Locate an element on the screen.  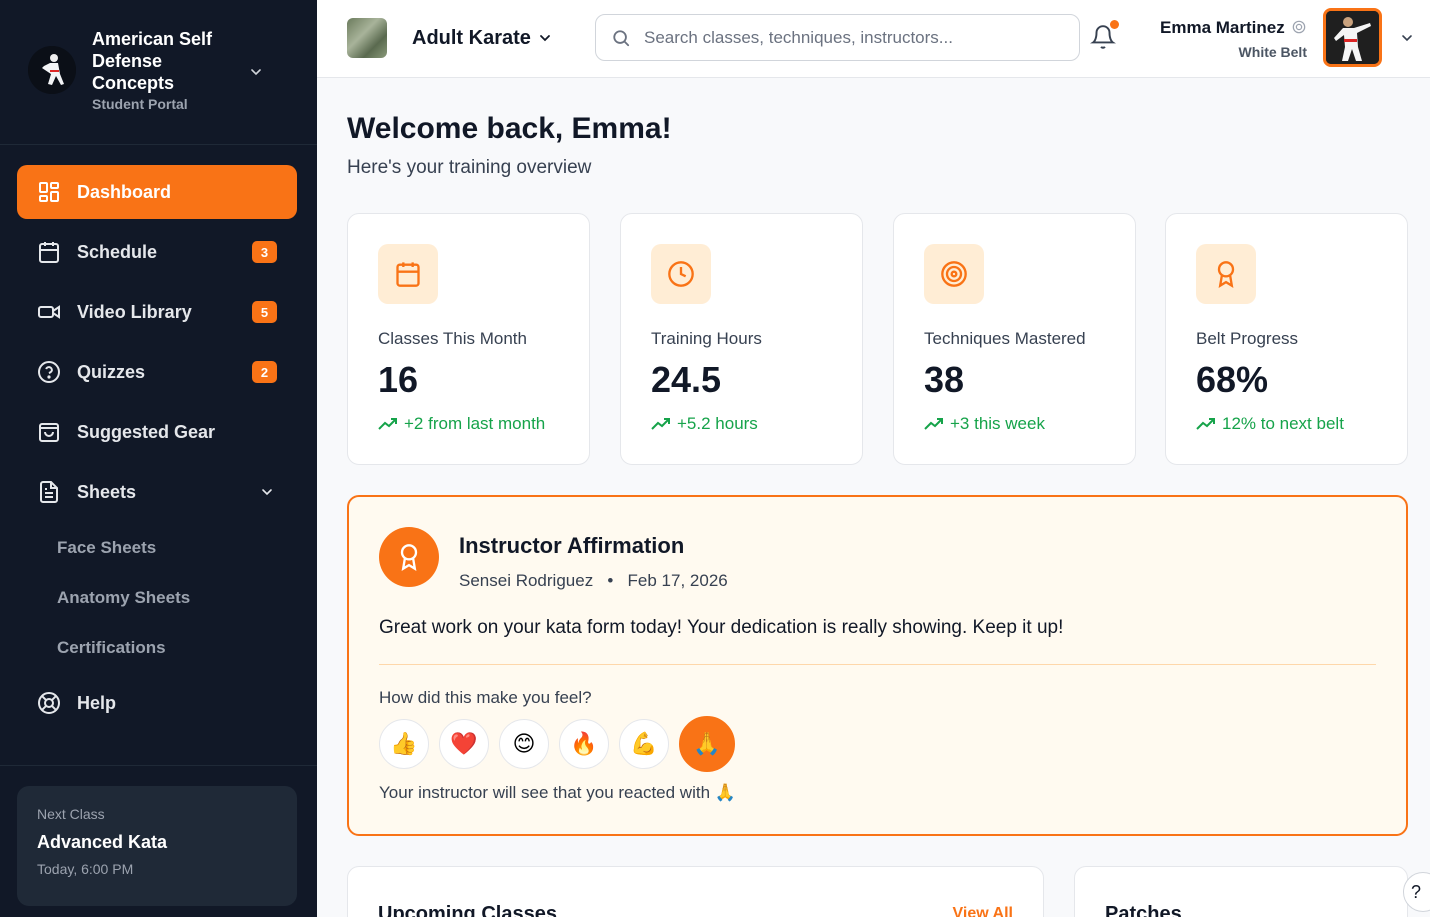
stat-change: 12% to next belt is located at coordinates (1270, 424).